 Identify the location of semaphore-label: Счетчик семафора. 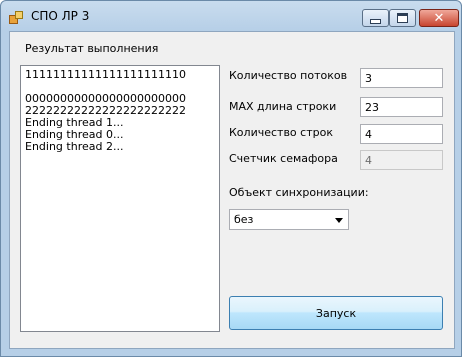
(283, 158).